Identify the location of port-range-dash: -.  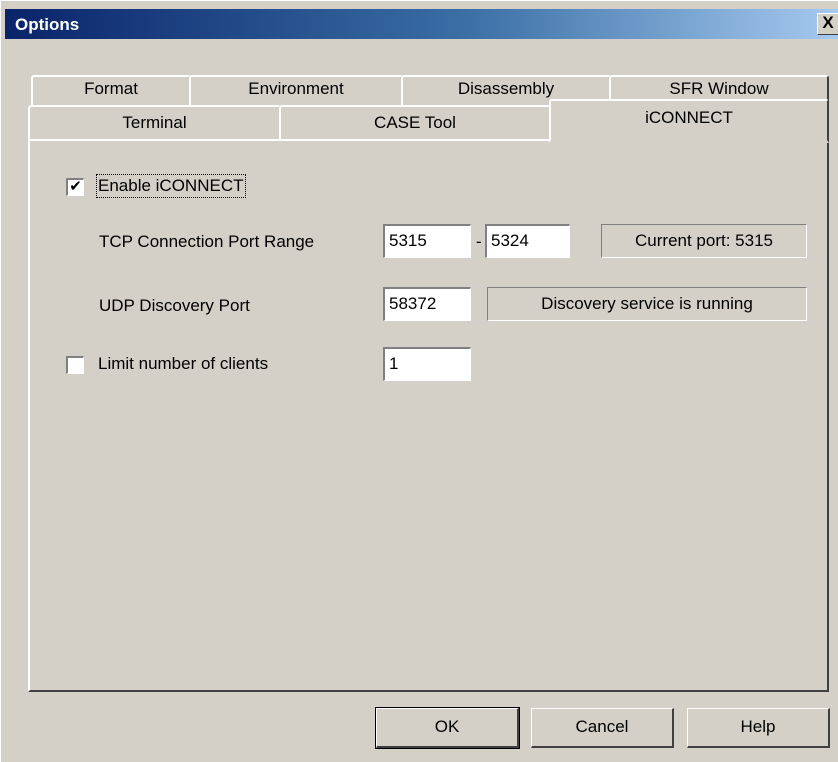
(479, 241).